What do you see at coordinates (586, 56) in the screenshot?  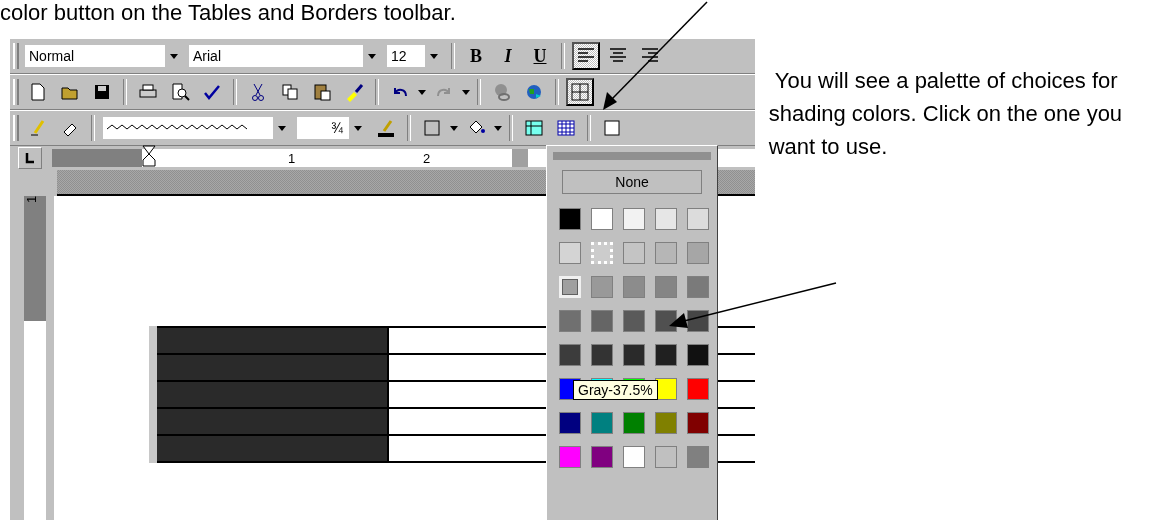 I see `align-left-button` at bounding box center [586, 56].